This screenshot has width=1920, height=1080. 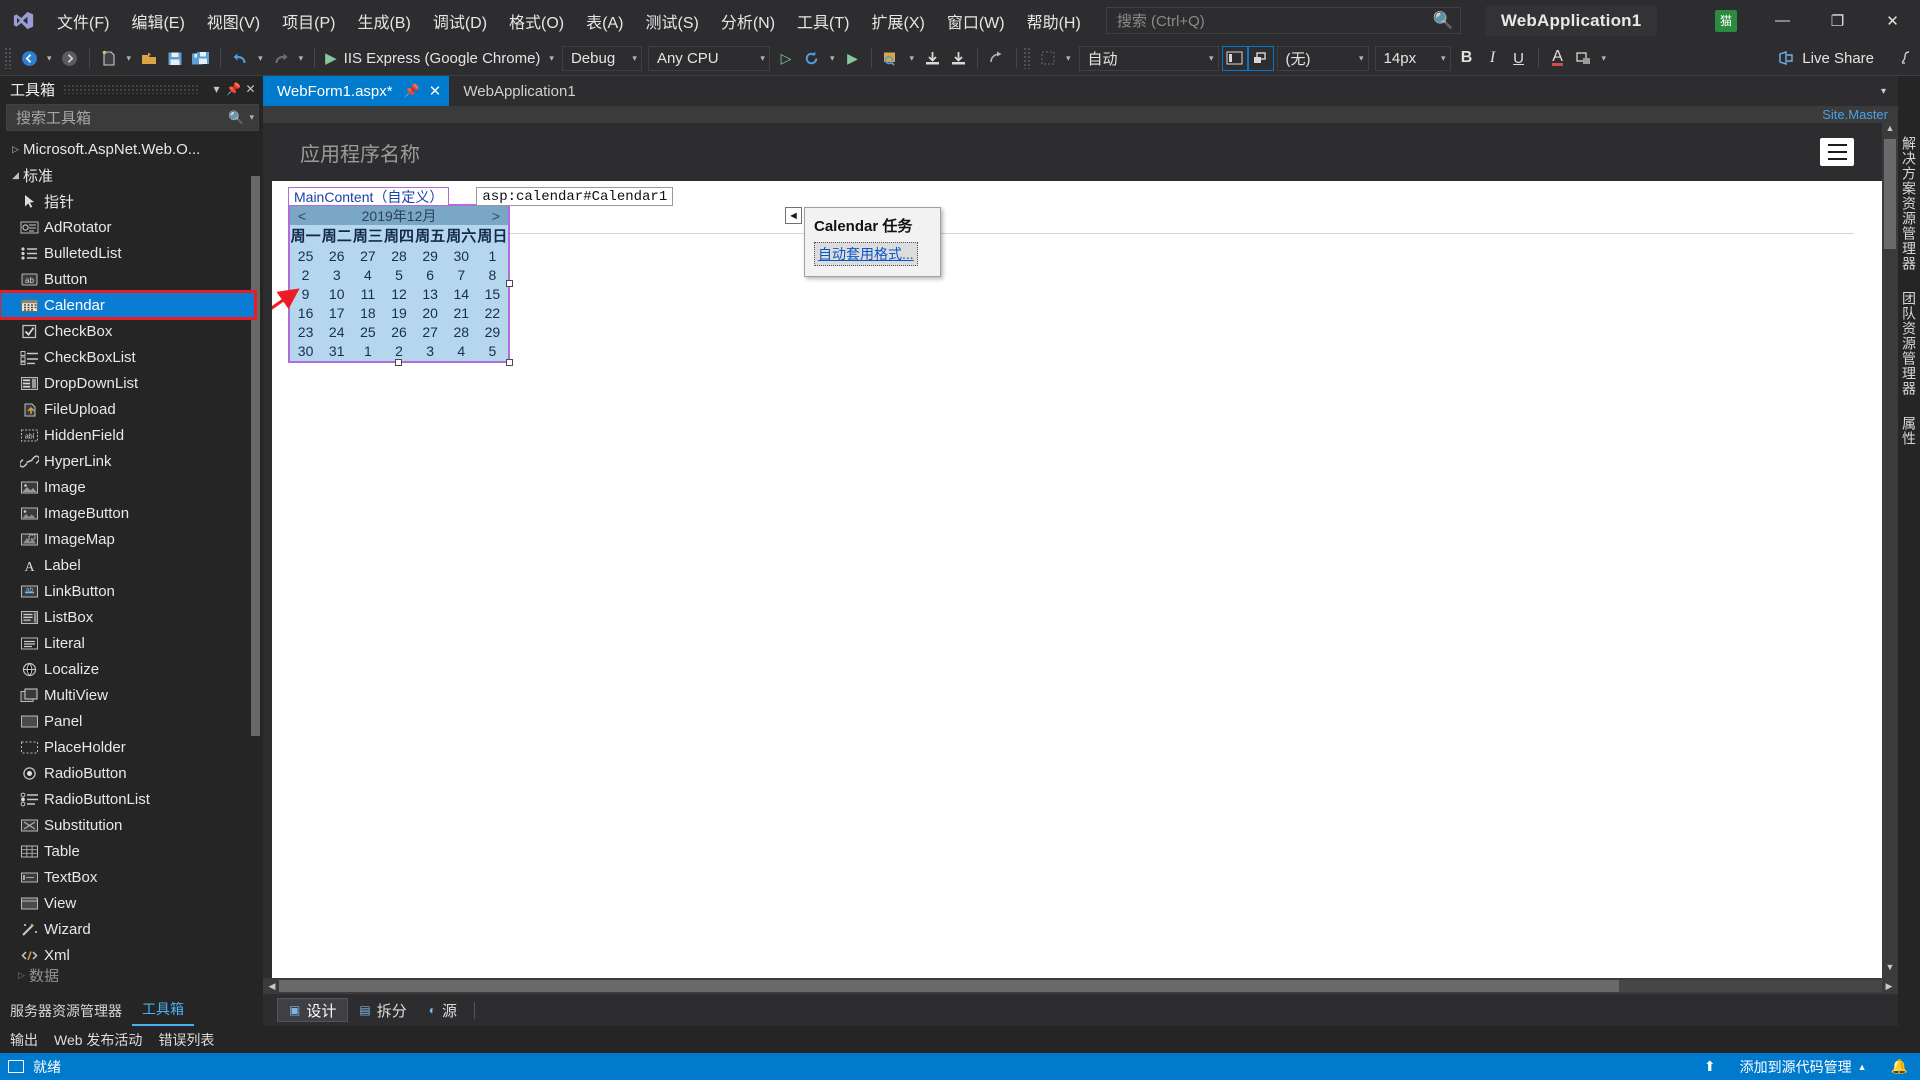 What do you see at coordinates (305, 294) in the screenshot?
I see `calendar-day-cell: 9` at bounding box center [305, 294].